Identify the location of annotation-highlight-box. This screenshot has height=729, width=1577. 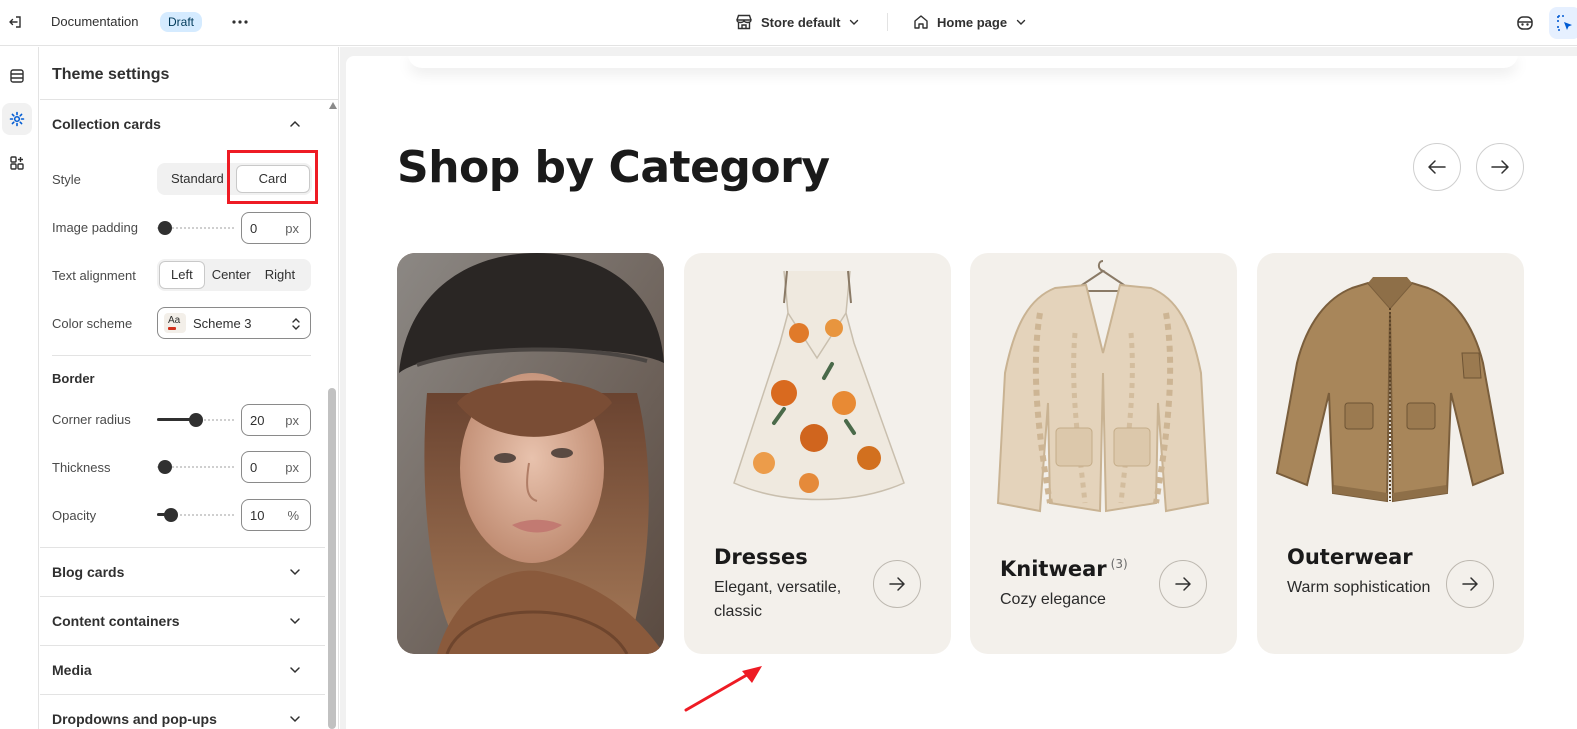
(272, 177).